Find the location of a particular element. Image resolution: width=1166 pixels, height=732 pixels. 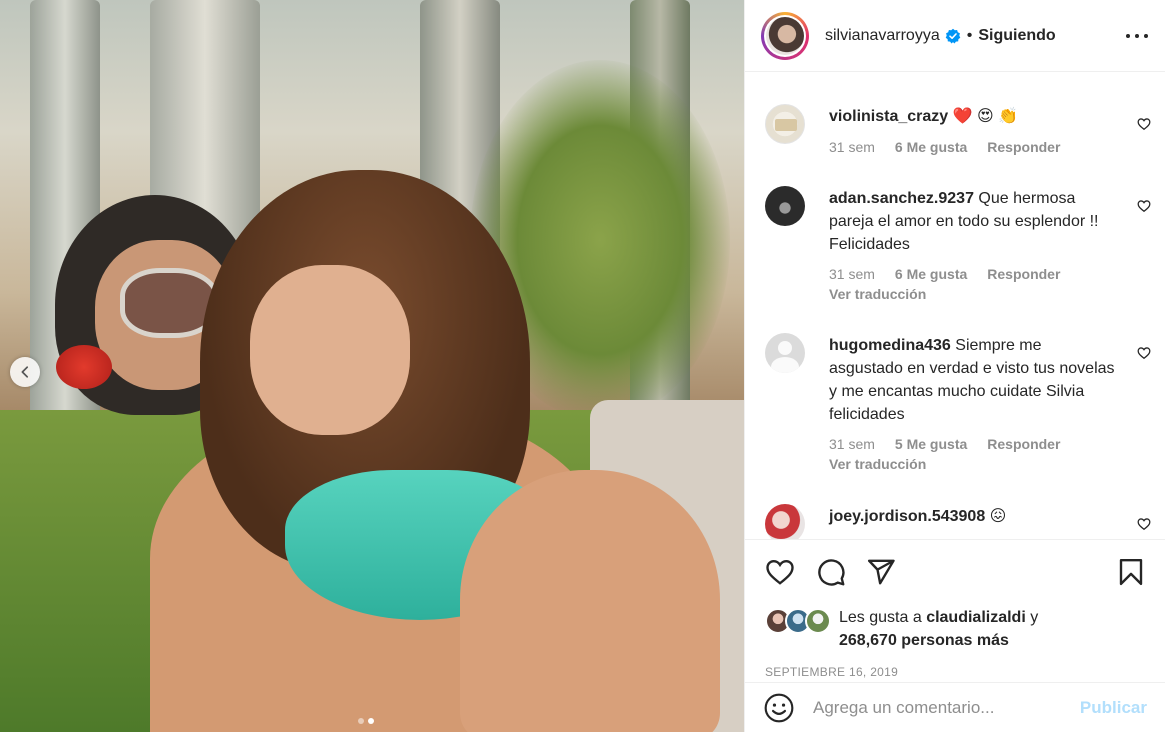

likes-others: 268,670 personas más is located at coordinates (924, 640).